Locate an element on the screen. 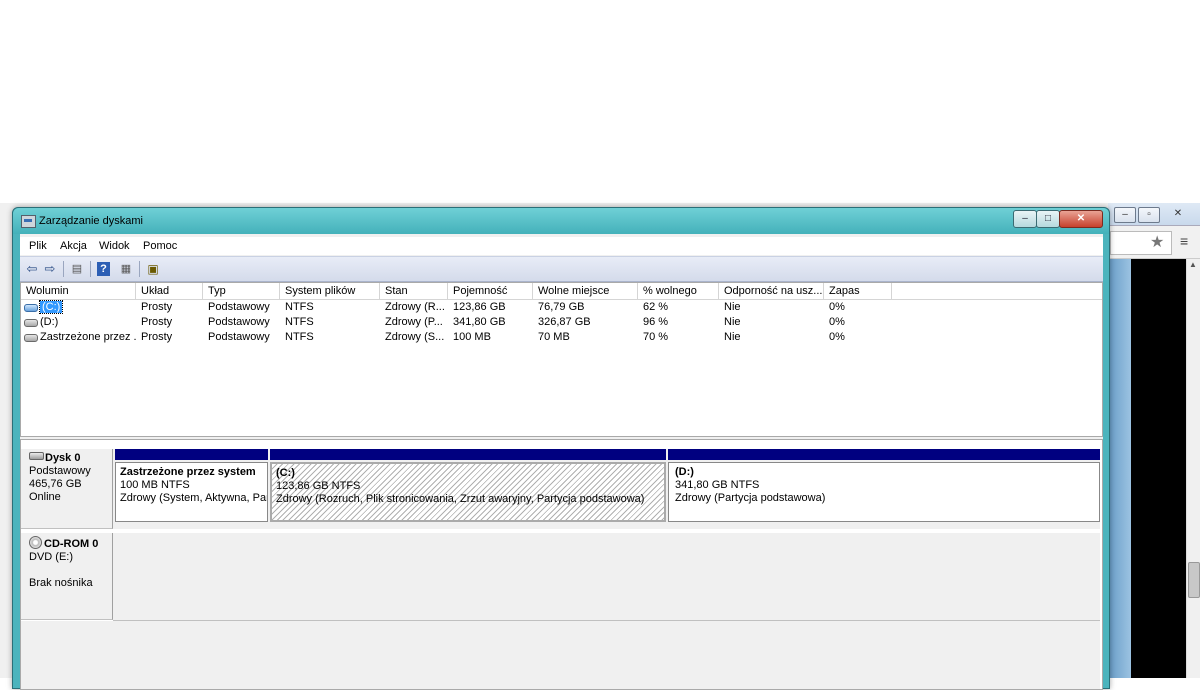  disk-status: Brak nośnika is located at coordinates (61, 583).